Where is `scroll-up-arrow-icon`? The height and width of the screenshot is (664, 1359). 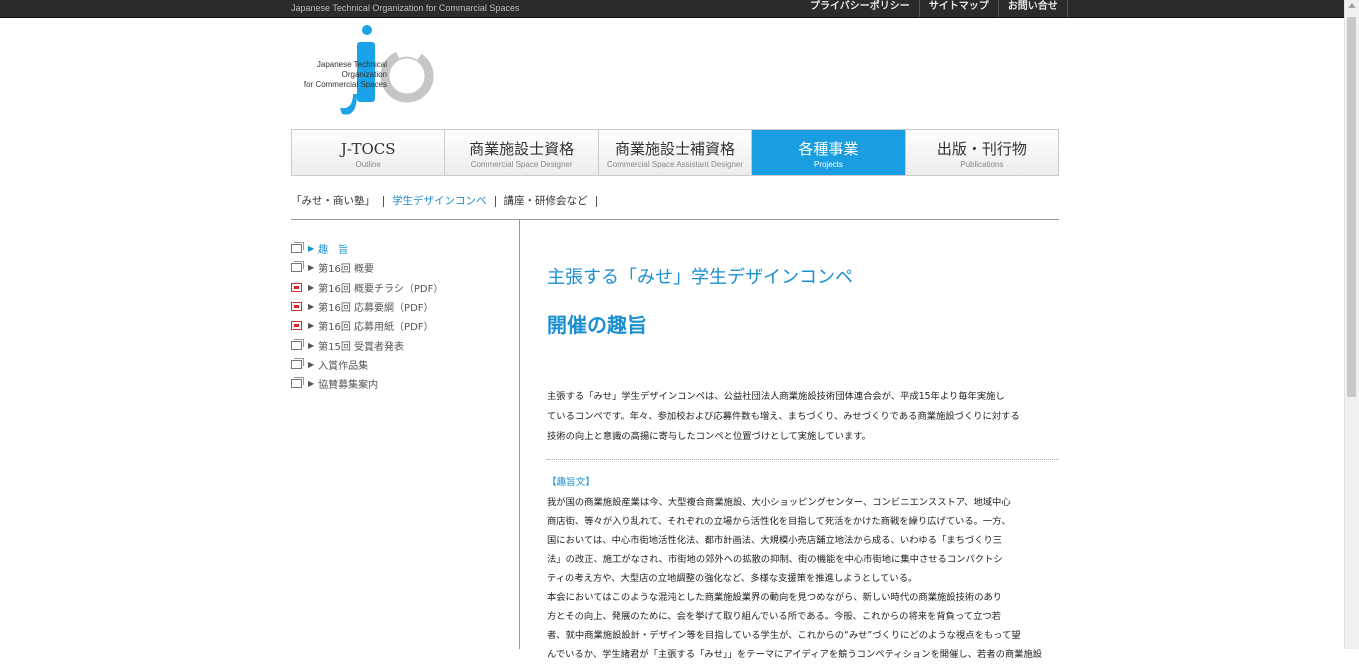
scroll-up-arrow-icon is located at coordinates (1352, 5).